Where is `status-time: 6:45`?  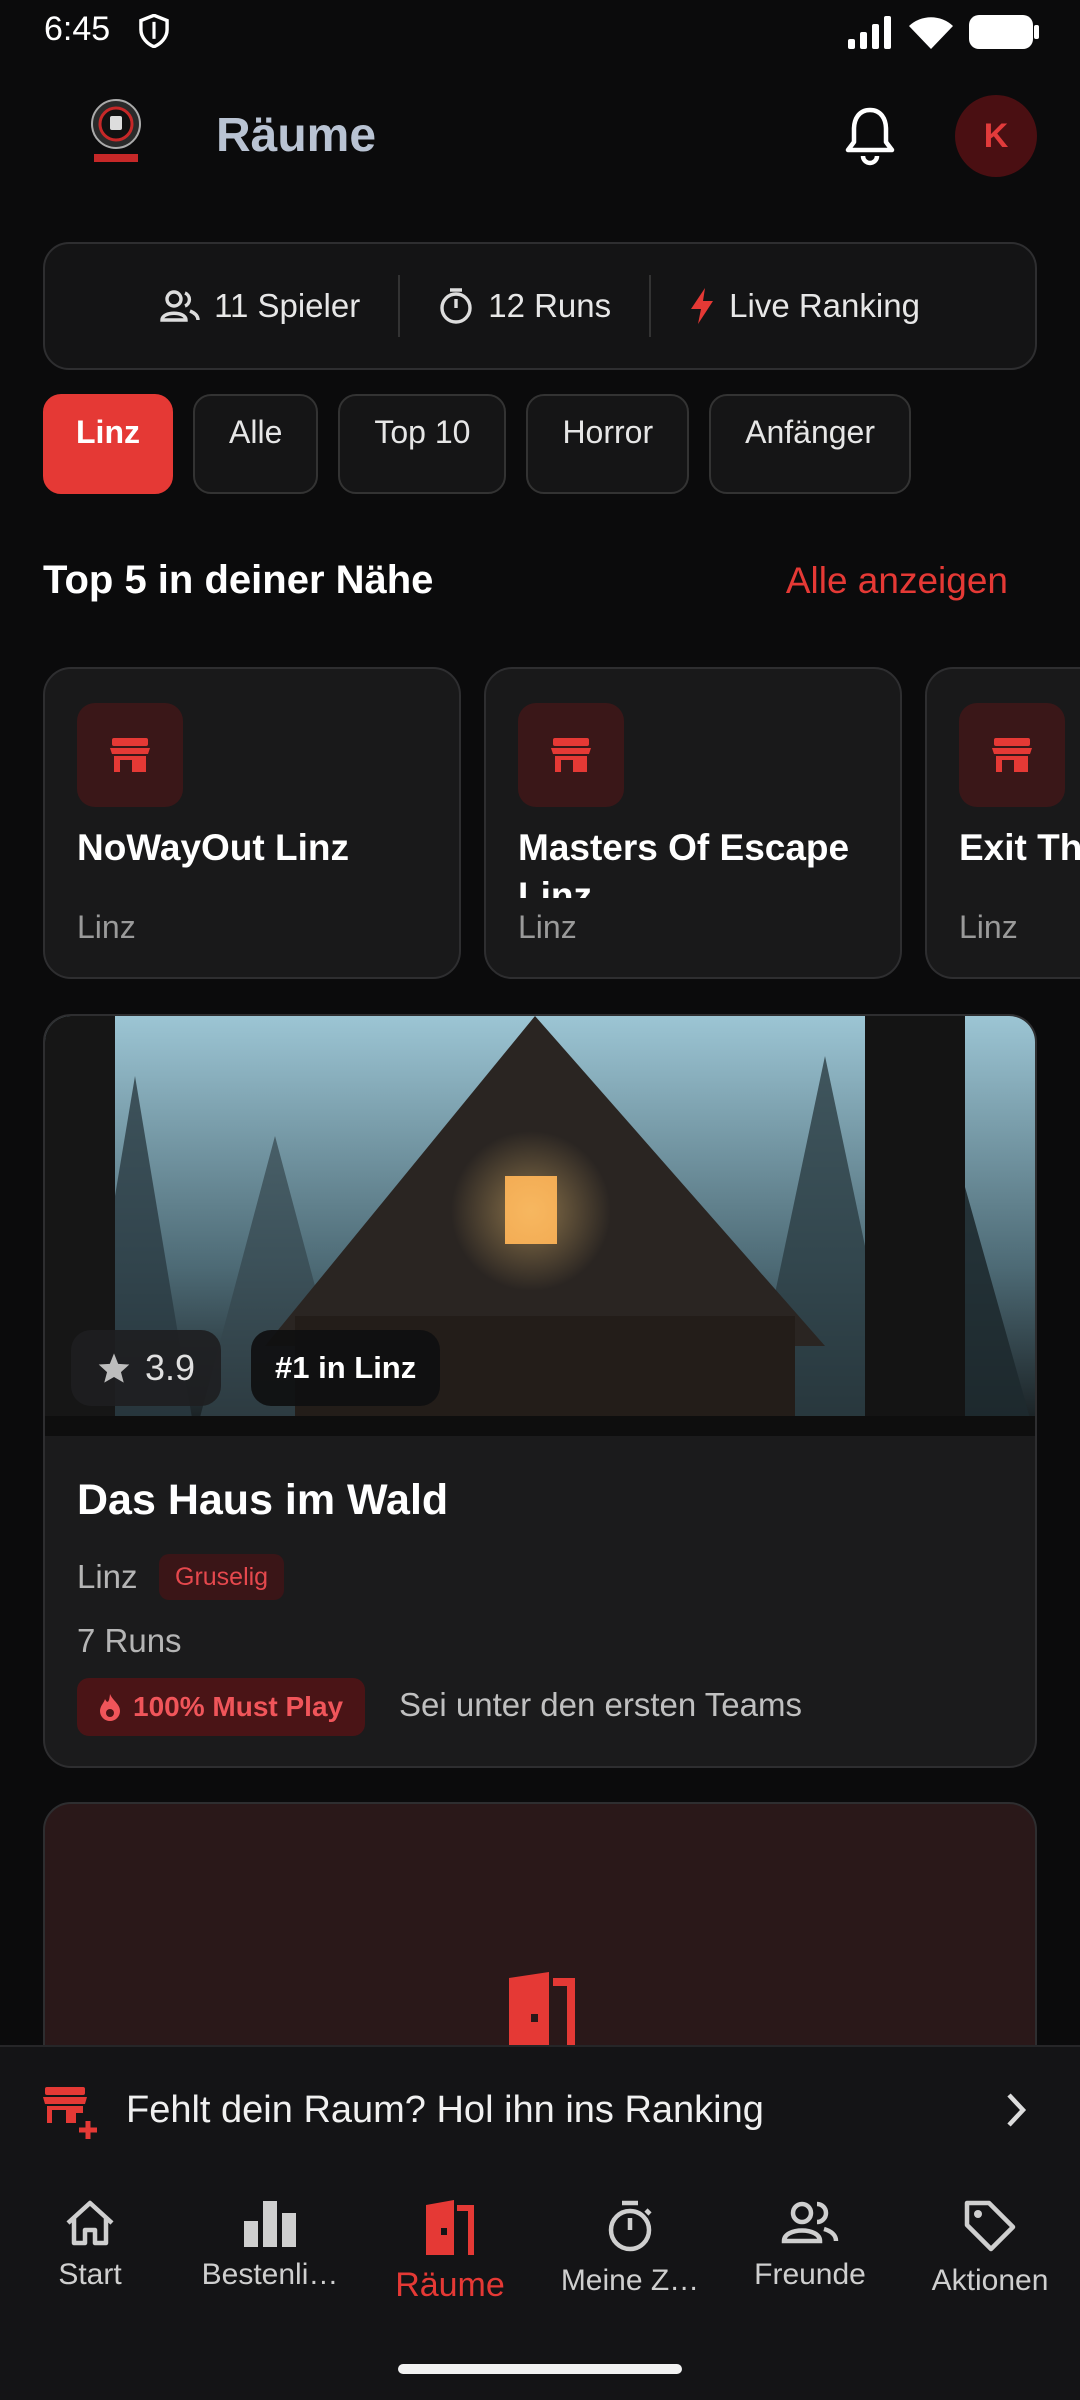
status-time: 6:45 is located at coordinates (77, 29).